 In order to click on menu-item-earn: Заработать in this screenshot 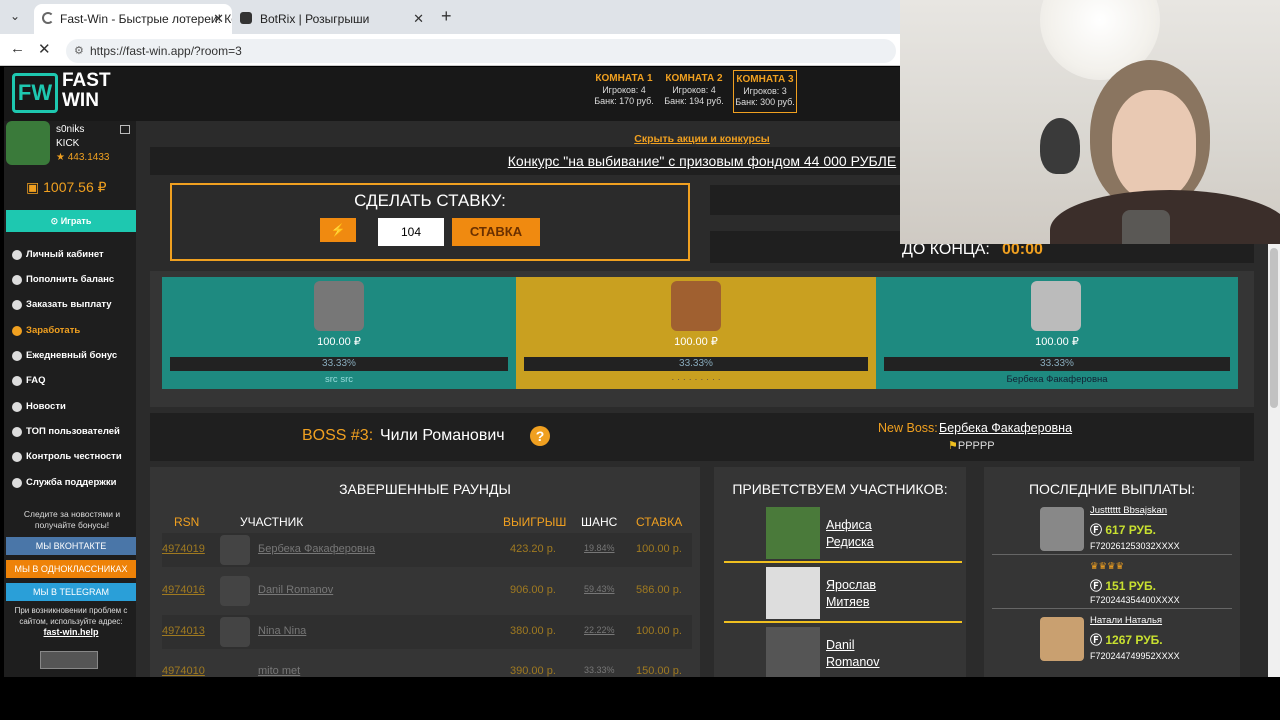, I will do `click(46, 330)`.